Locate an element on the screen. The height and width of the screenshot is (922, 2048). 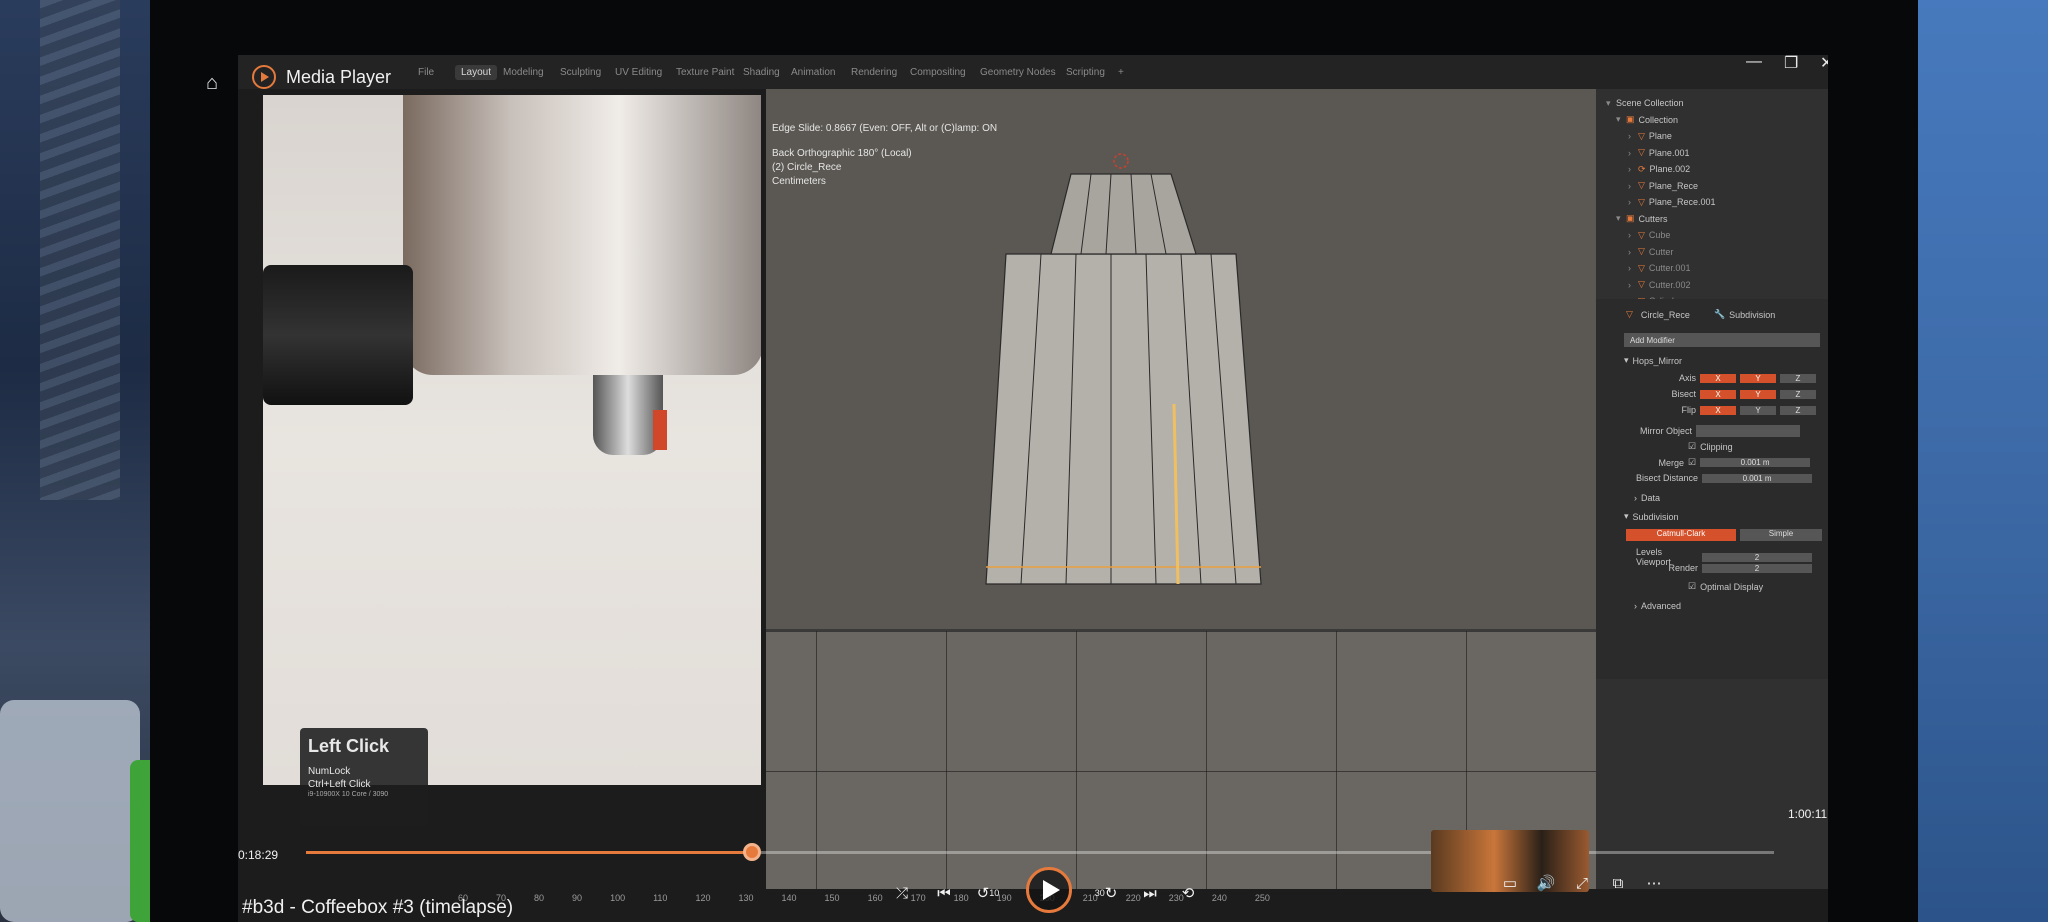
subdivision-modifier-name: Subdivision is located at coordinates (1656, 517).